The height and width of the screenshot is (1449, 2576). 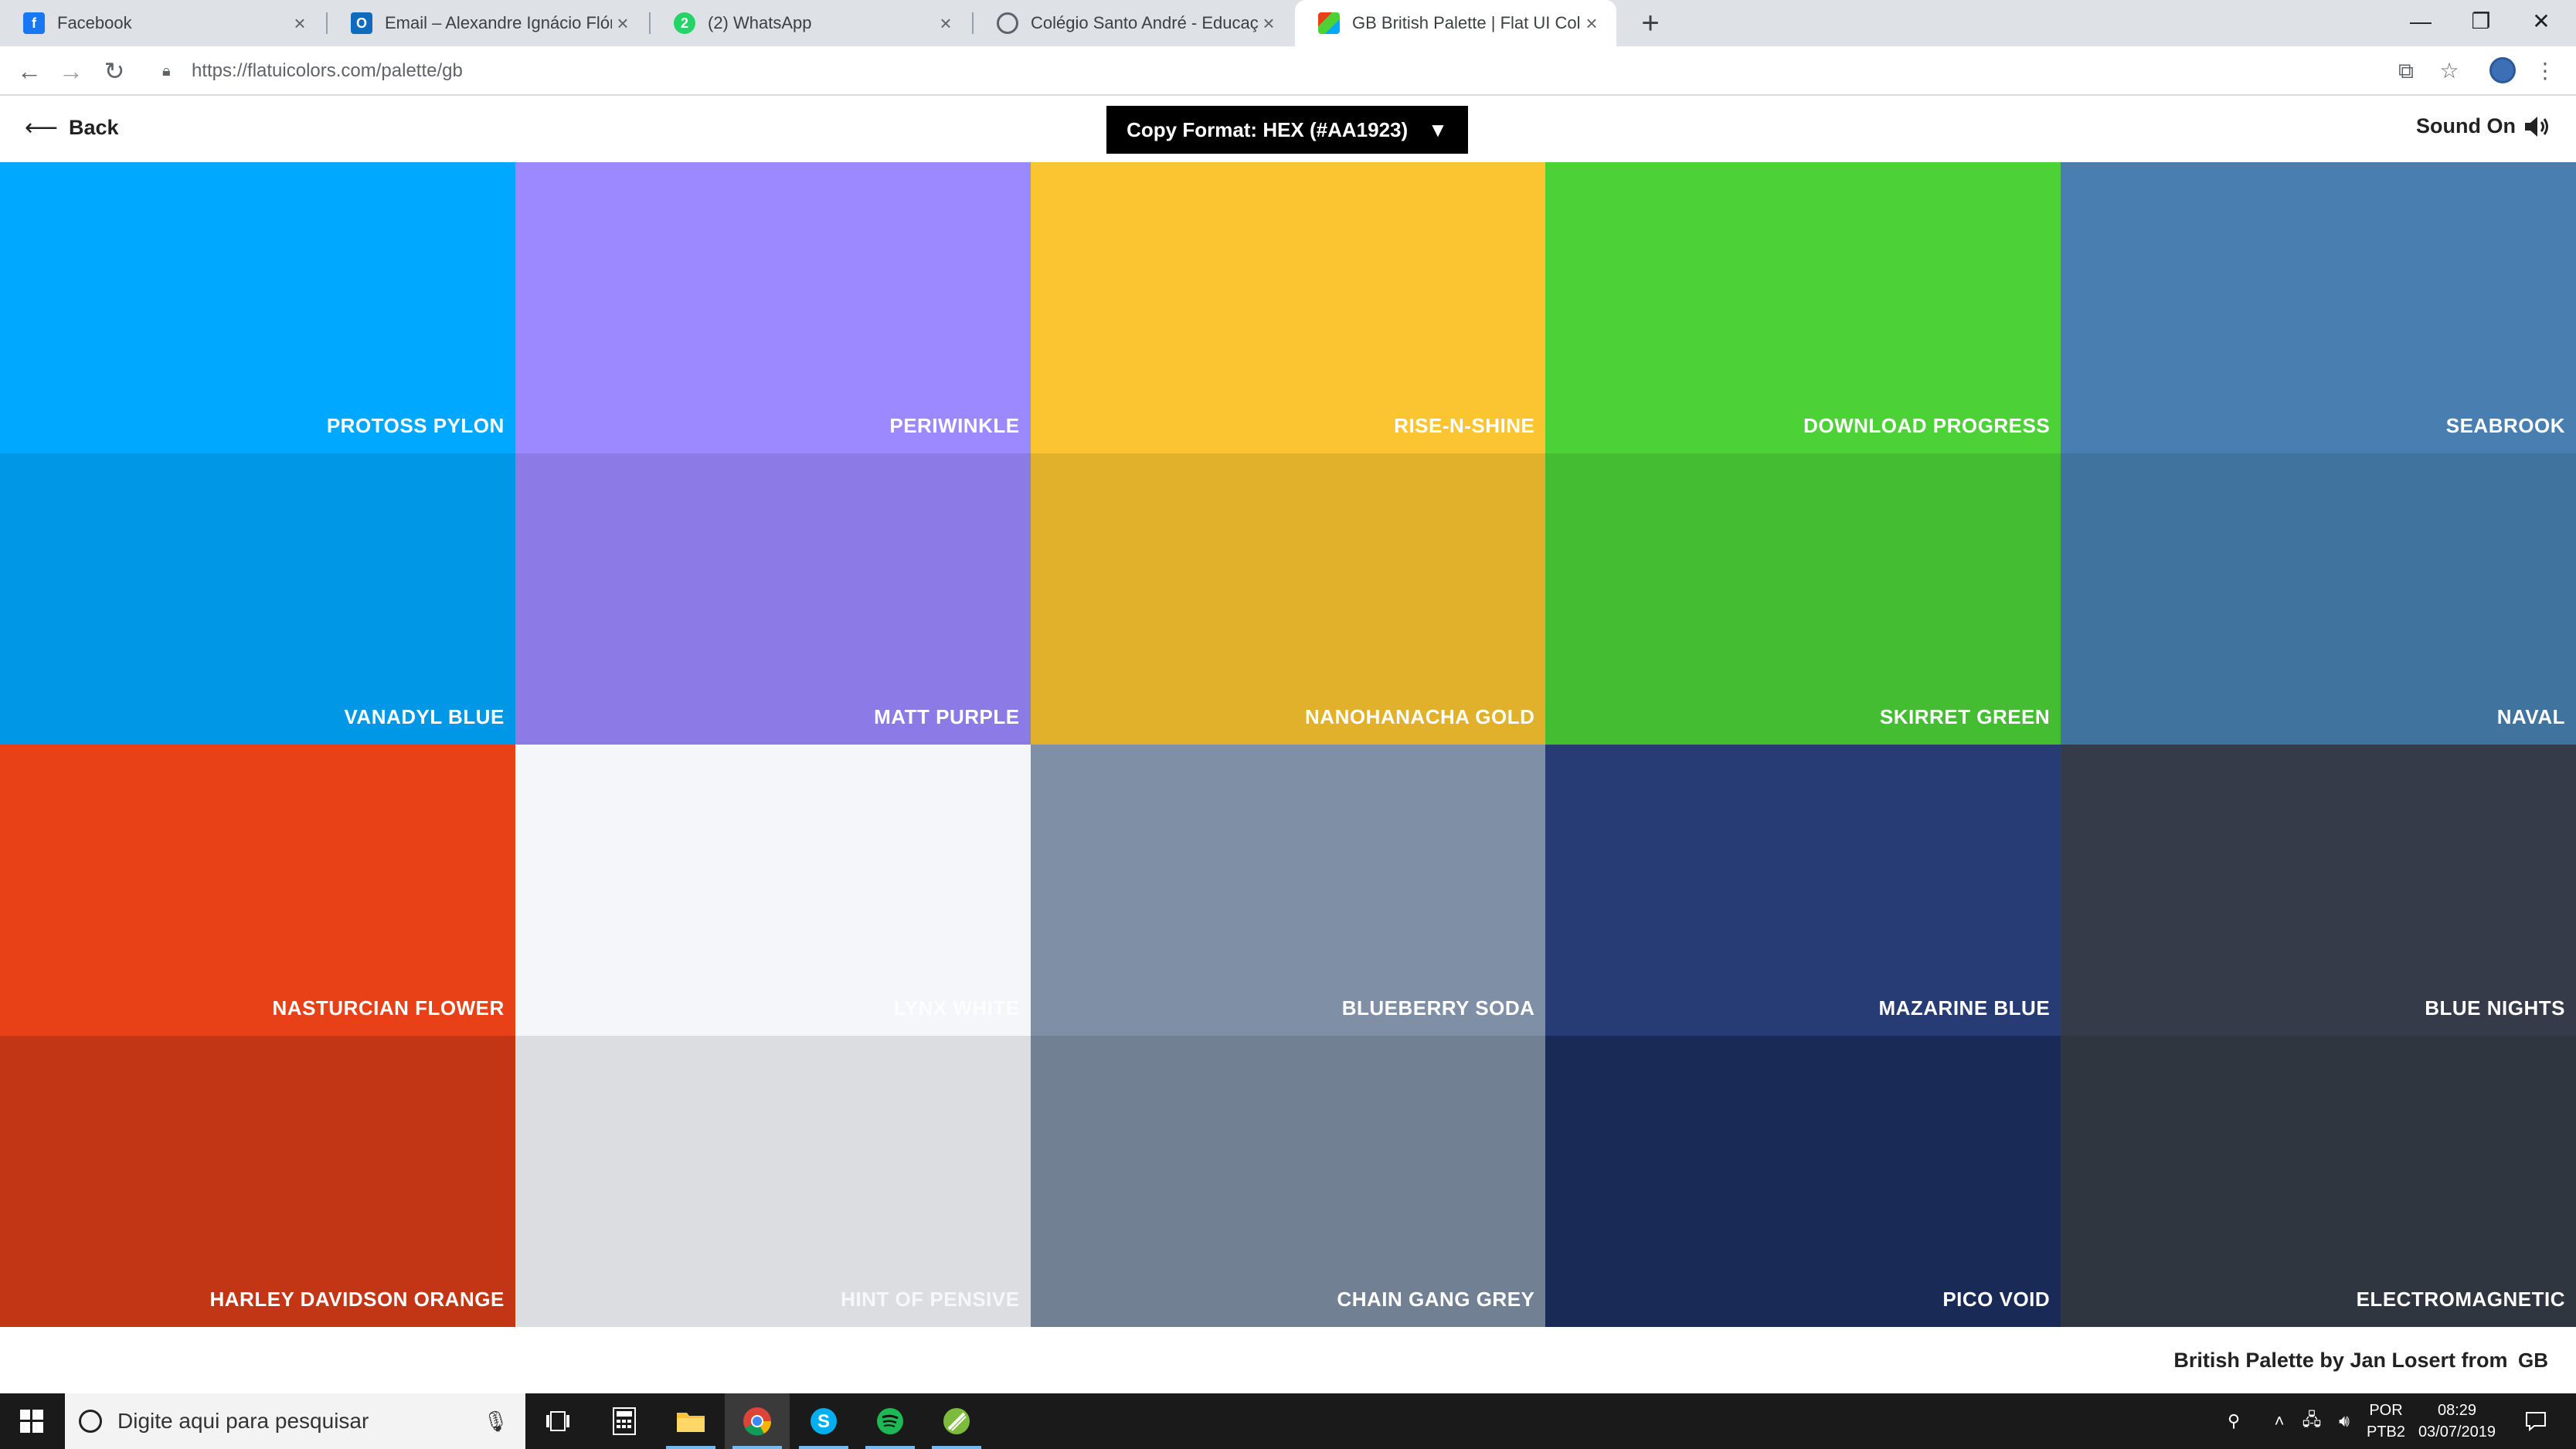 What do you see at coordinates (71, 71) in the screenshot?
I see `forward-arrow-icon: →` at bounding box center [71, 71].